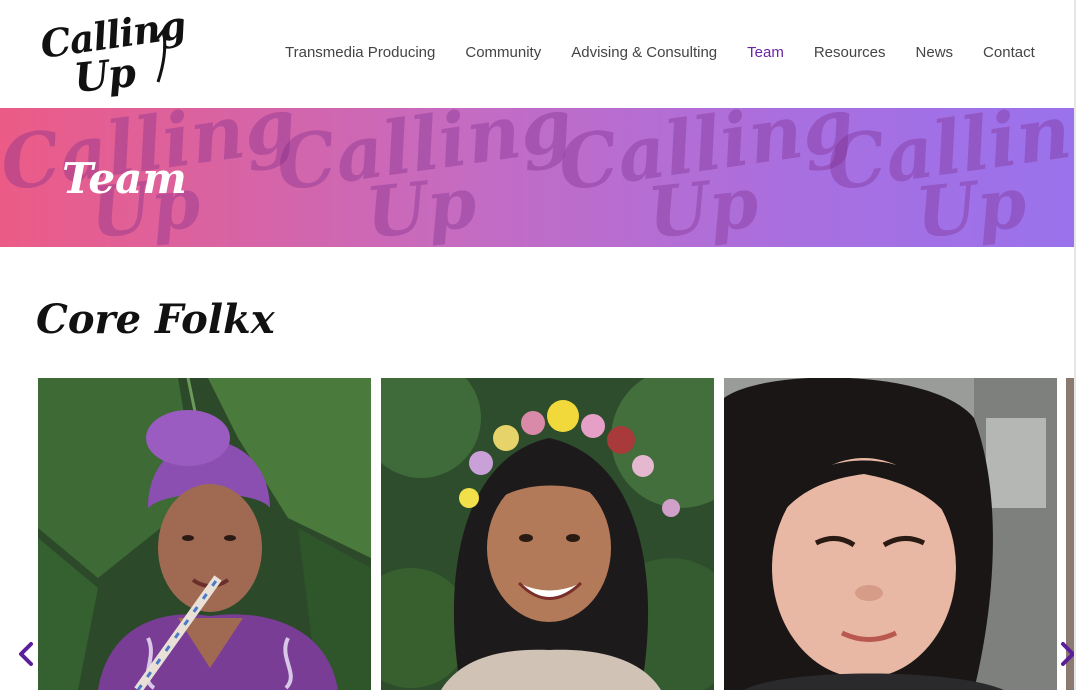  Describe the element at coordinates (124, 178) in the screenshot. I see `page-title: Team` at that location.